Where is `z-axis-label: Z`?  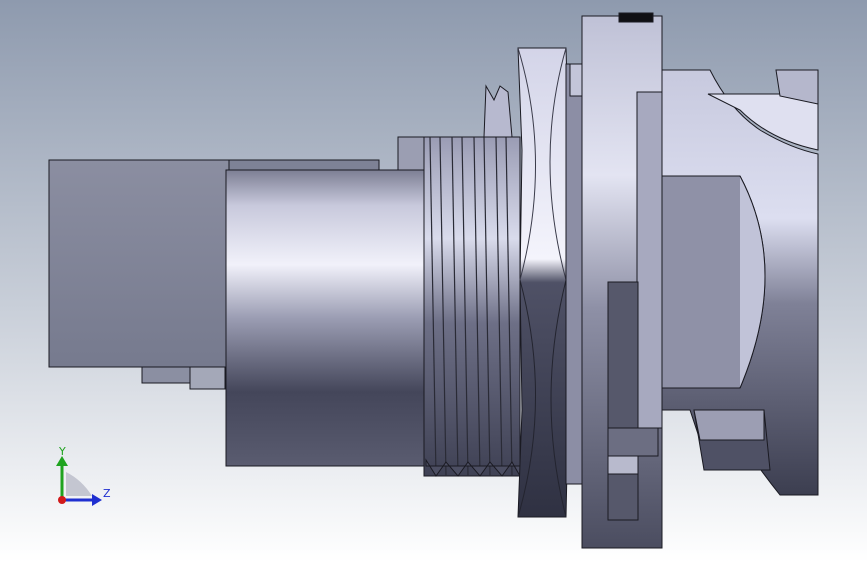
z-axis-label: Z is located at coordinates (107, 493).